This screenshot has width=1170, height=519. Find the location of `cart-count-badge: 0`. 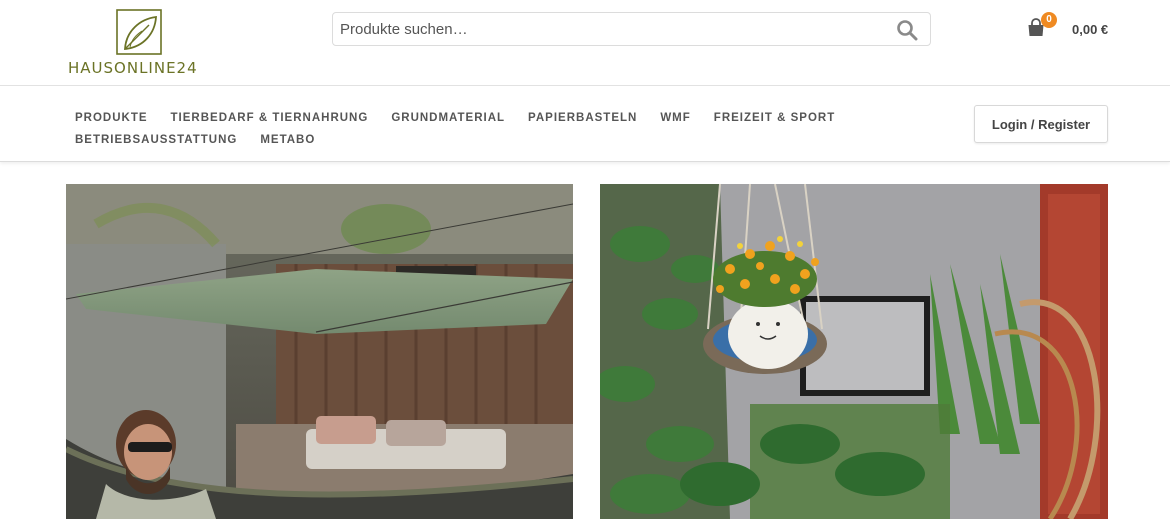

cart-count-badge: 0 is located at coordinates (1049, 20).